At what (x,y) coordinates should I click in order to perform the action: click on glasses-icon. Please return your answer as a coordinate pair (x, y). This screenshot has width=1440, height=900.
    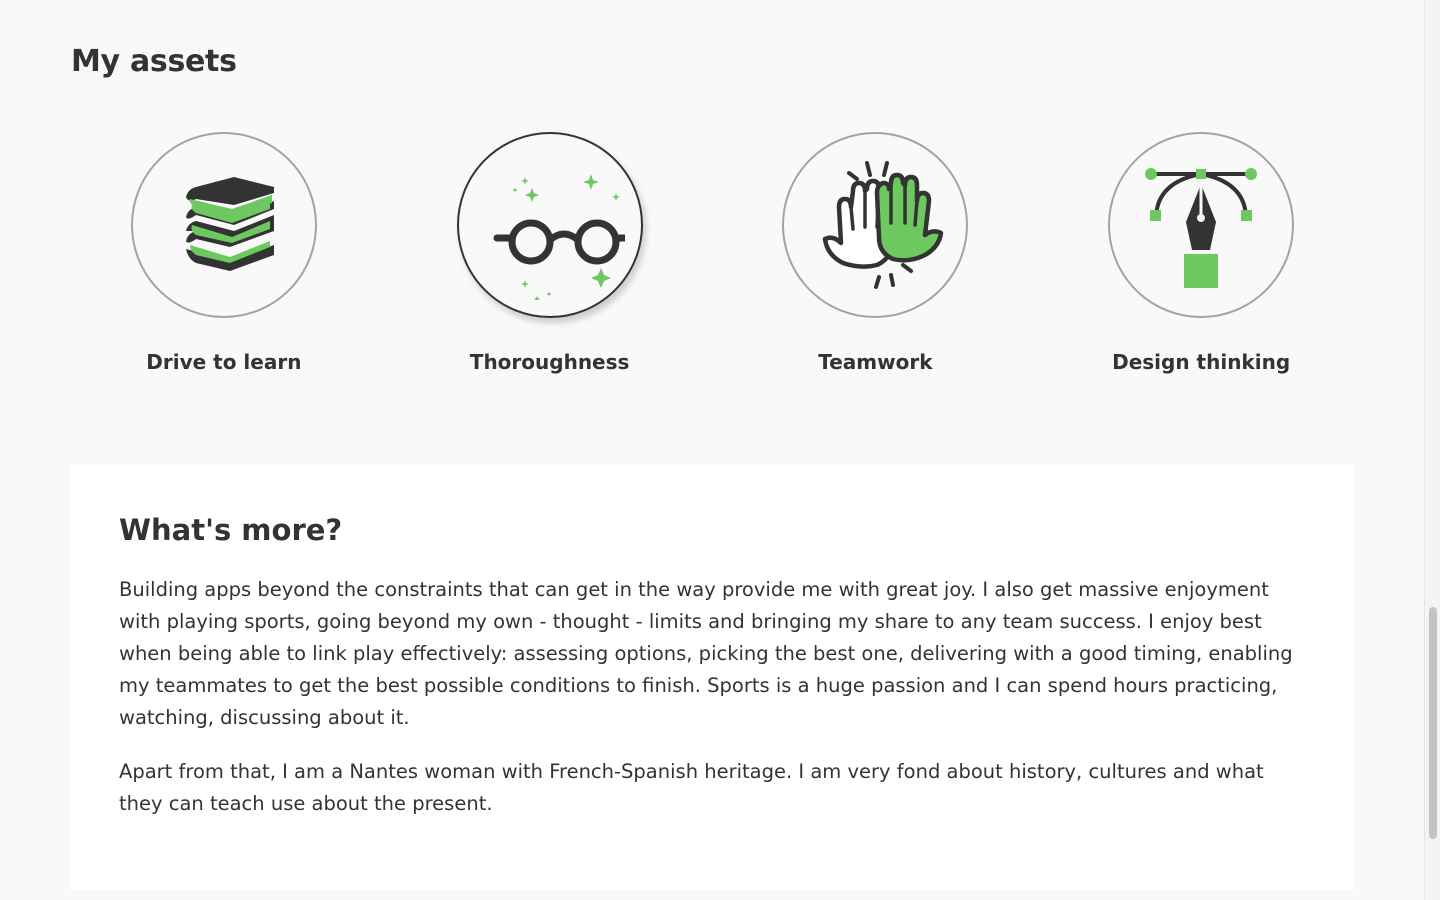
    Looking at the image, I should click on (559, 237).